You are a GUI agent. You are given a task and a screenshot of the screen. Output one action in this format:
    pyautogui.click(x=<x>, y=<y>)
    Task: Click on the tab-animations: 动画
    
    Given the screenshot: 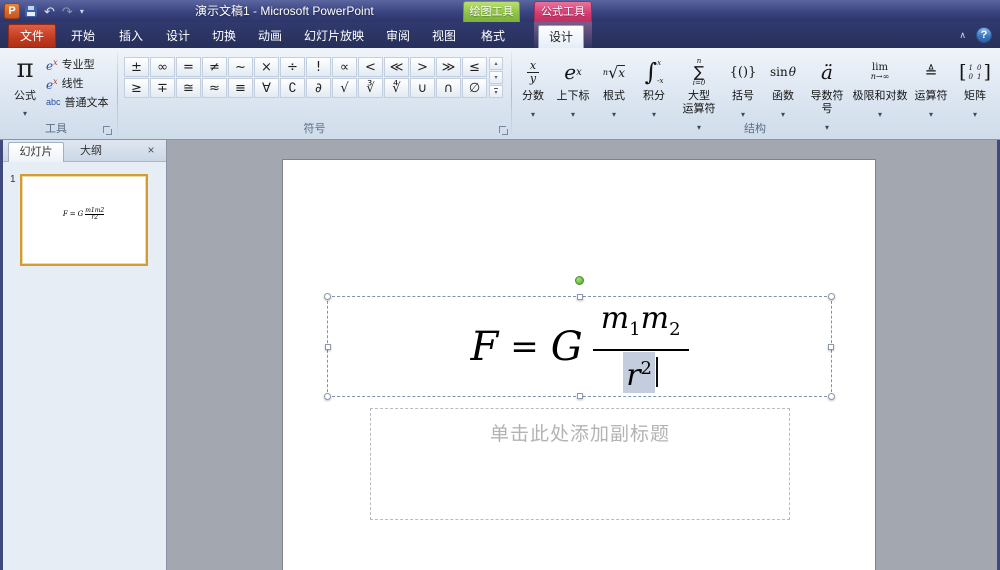 What is the action you would take?
    pyautogui.click(x=270, y=36)
    